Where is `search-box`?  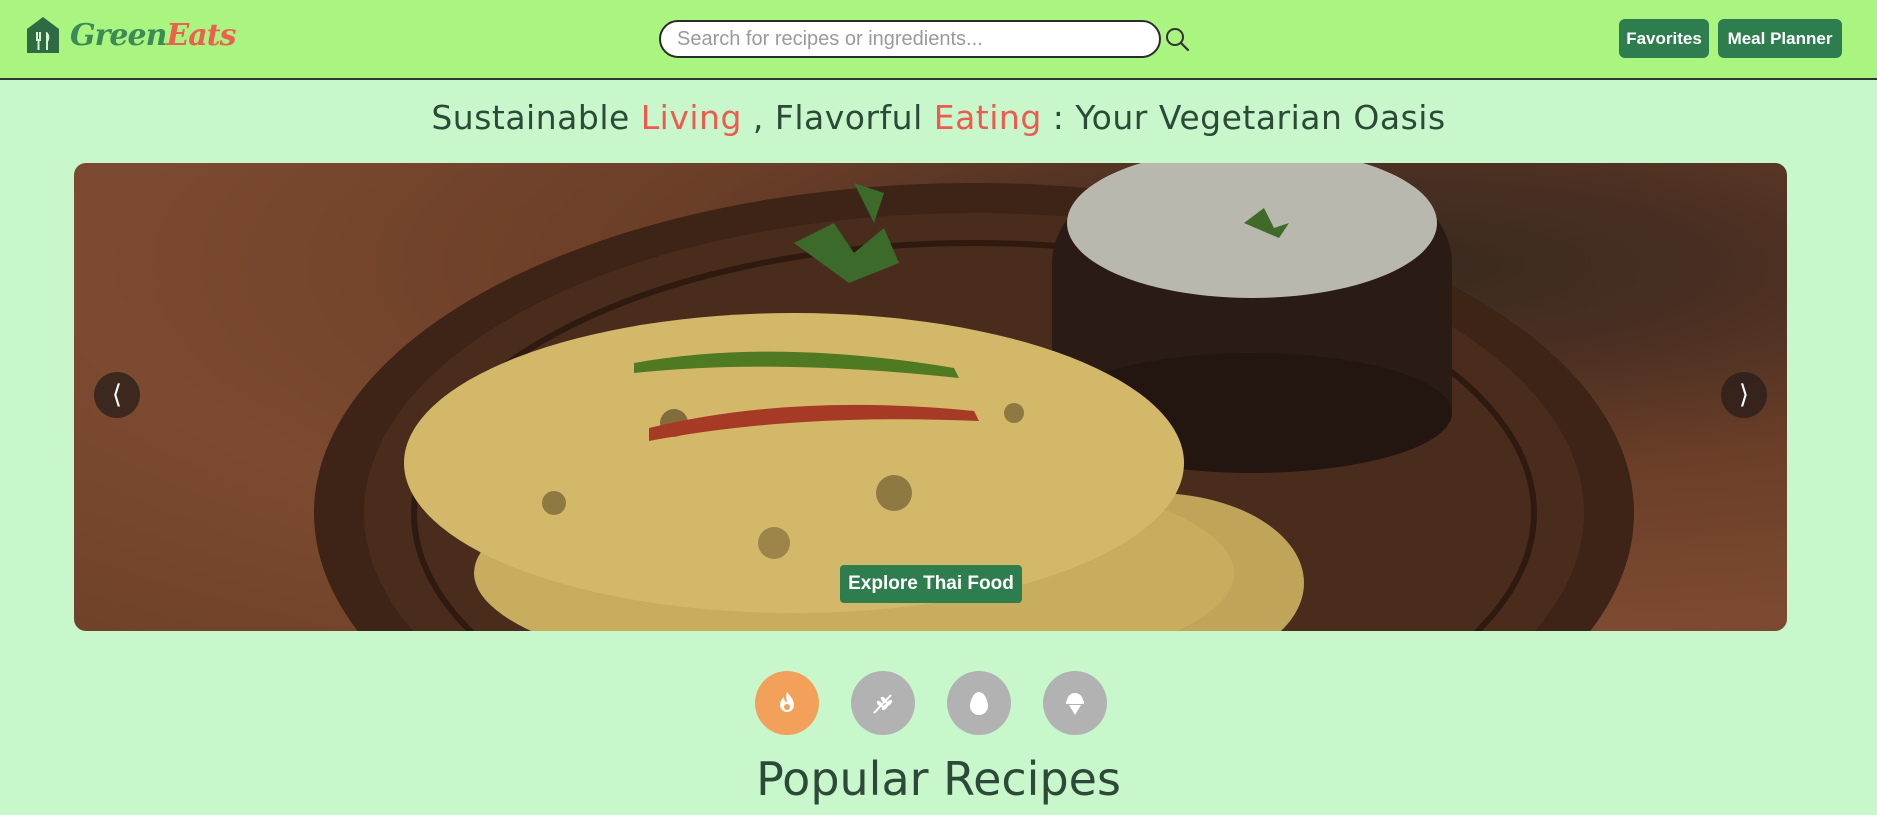 search-box is located at coordinates (910, 39).